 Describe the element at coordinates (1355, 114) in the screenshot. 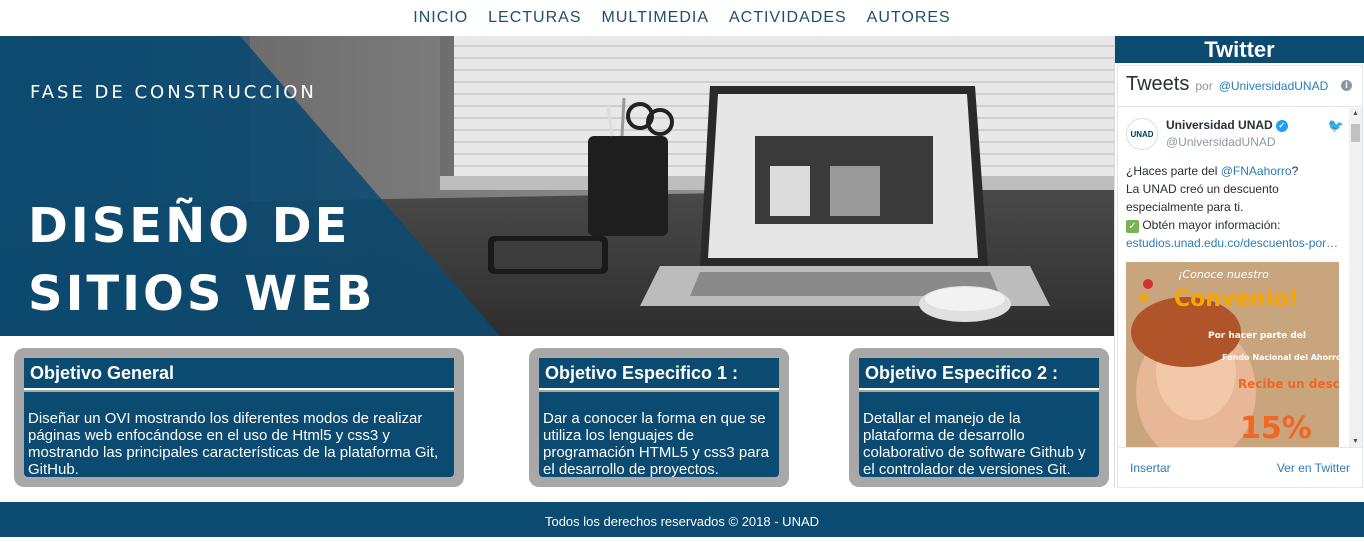

I see `scroll-up-icon: ▲` at that location.